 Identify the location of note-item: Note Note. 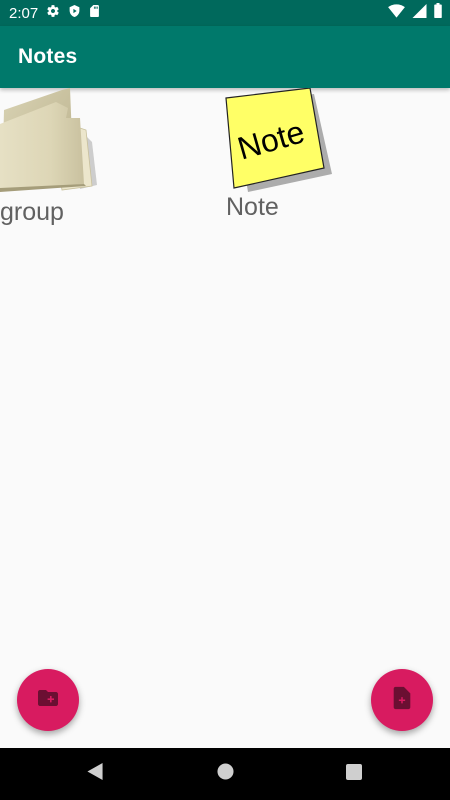
(282, 162).